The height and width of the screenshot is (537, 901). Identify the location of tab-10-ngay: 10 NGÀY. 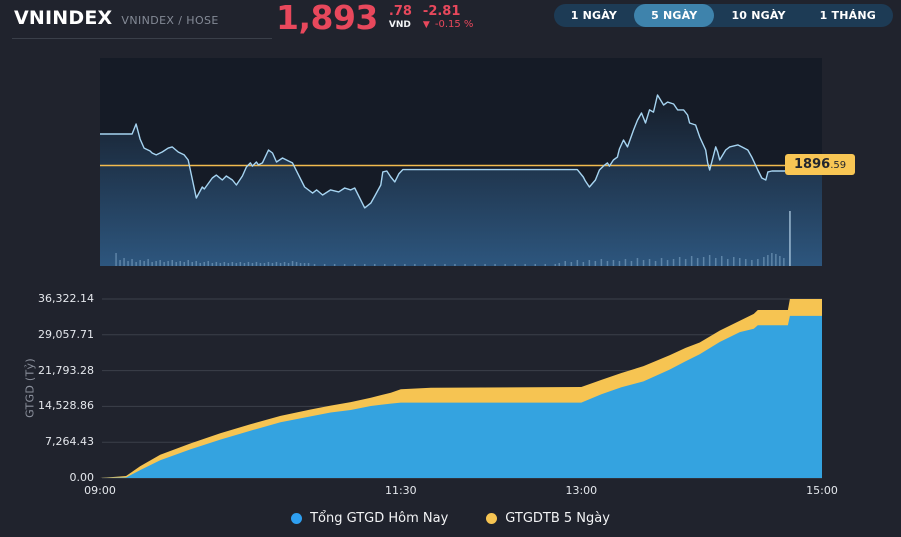
(758, 15).